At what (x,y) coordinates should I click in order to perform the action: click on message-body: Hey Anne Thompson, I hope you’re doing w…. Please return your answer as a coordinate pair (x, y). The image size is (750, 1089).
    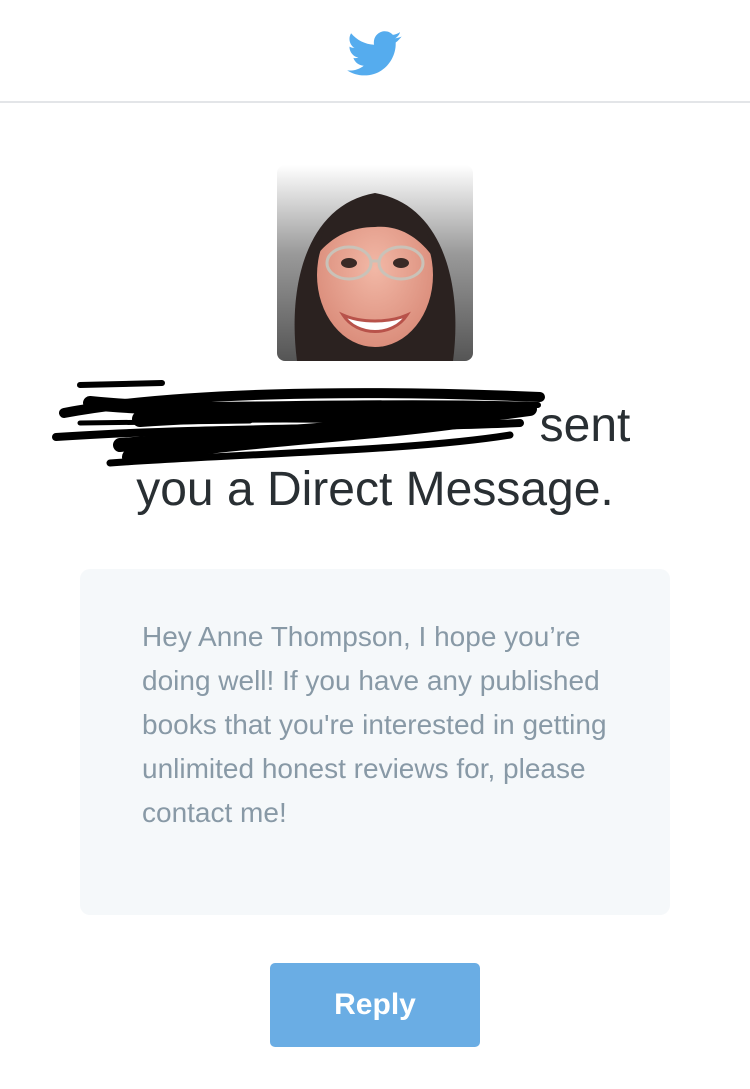
    Looking at the image, I should click on (374, 724).